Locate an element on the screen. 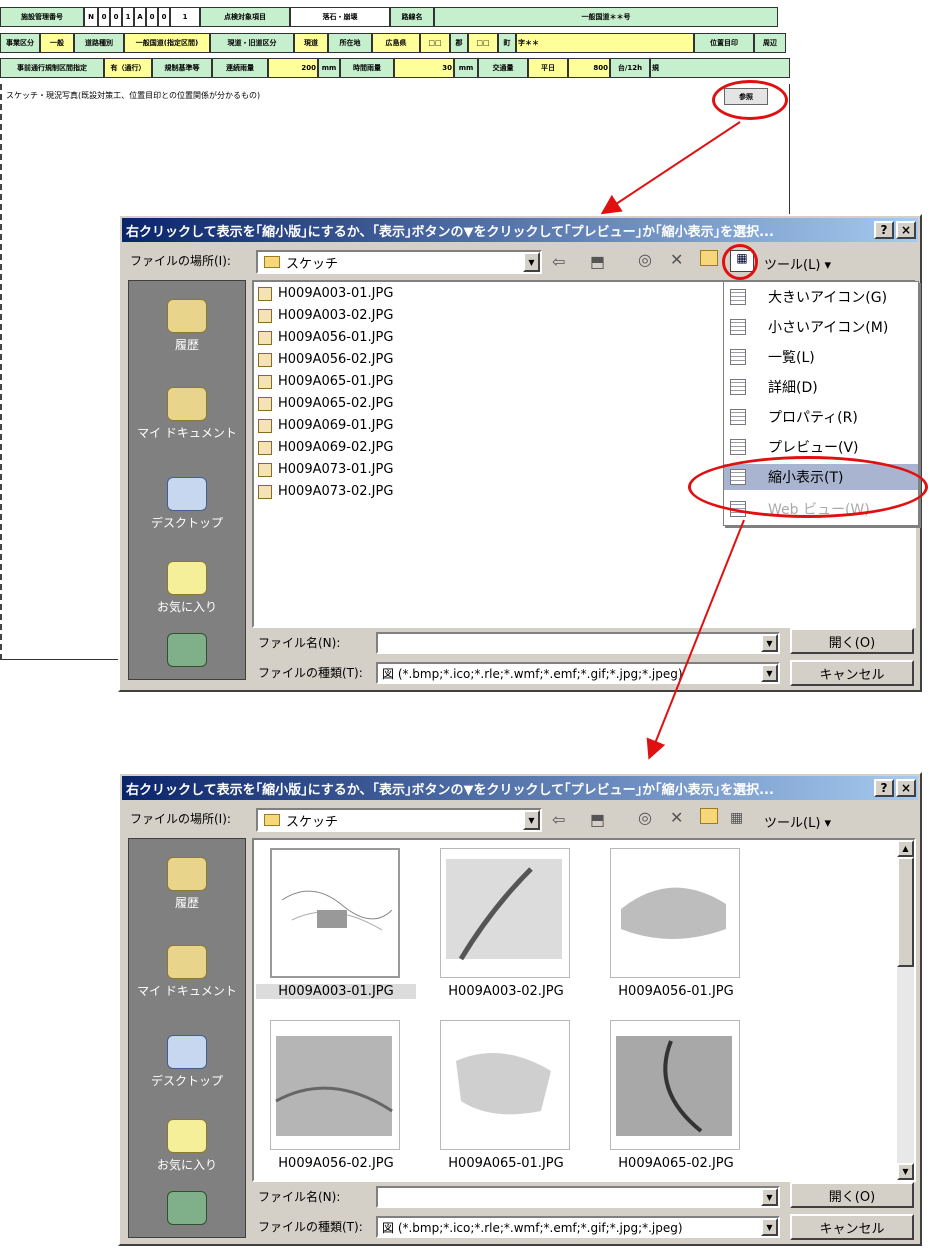  annotation-arrows is located at coordinates (672, 440).